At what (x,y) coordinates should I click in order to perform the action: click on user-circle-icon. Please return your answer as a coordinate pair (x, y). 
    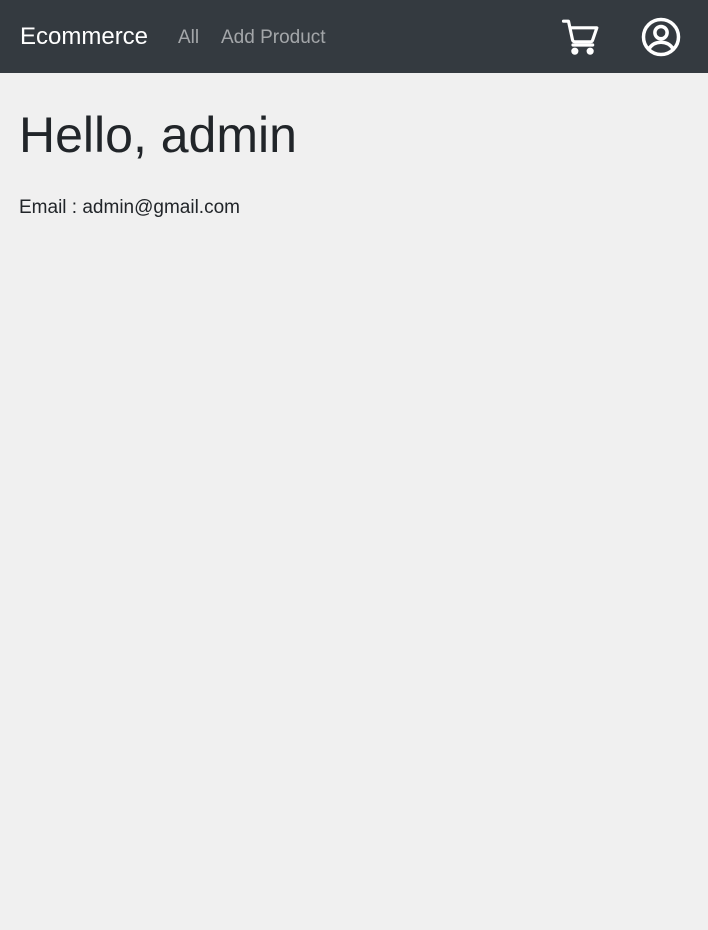
    Looking at the image, I should click on (661, 37).